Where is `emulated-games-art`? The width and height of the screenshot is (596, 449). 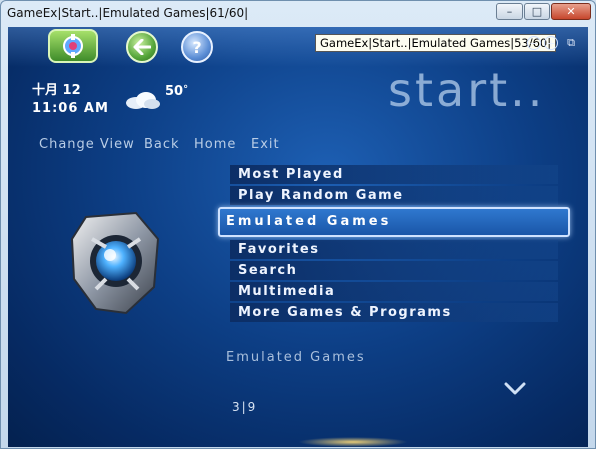 emulated-games-art is located at coordinates (115, 263).